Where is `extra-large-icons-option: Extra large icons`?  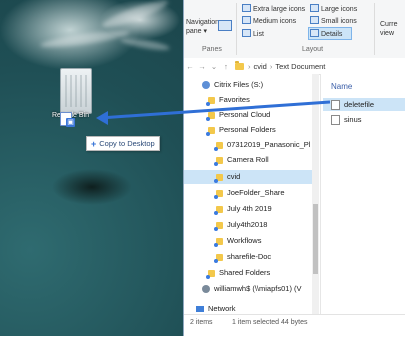 extra-large-icons-option: Extra large icons is located at coordinates (273, 8).